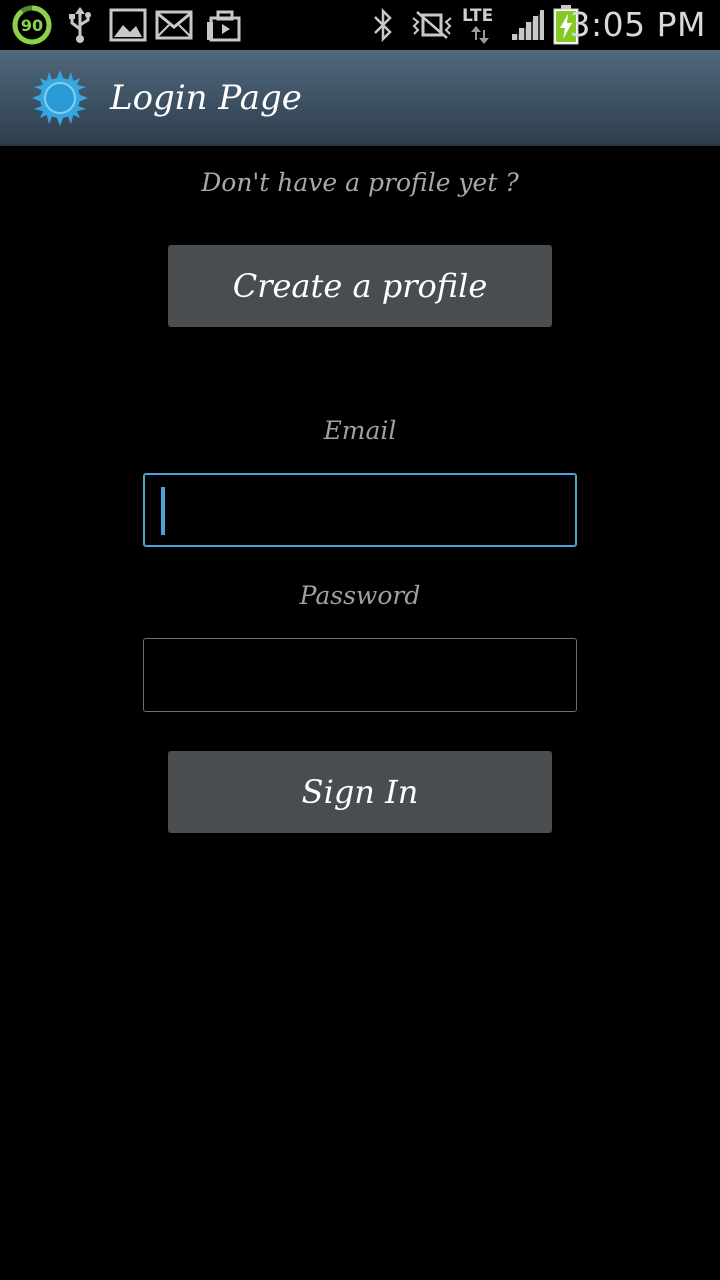 Image resolution: width=720 pixels, height=1280 pixels. Describe the element at coordinates (128, 25) in the screenshot. I see `image-icon` at that location.